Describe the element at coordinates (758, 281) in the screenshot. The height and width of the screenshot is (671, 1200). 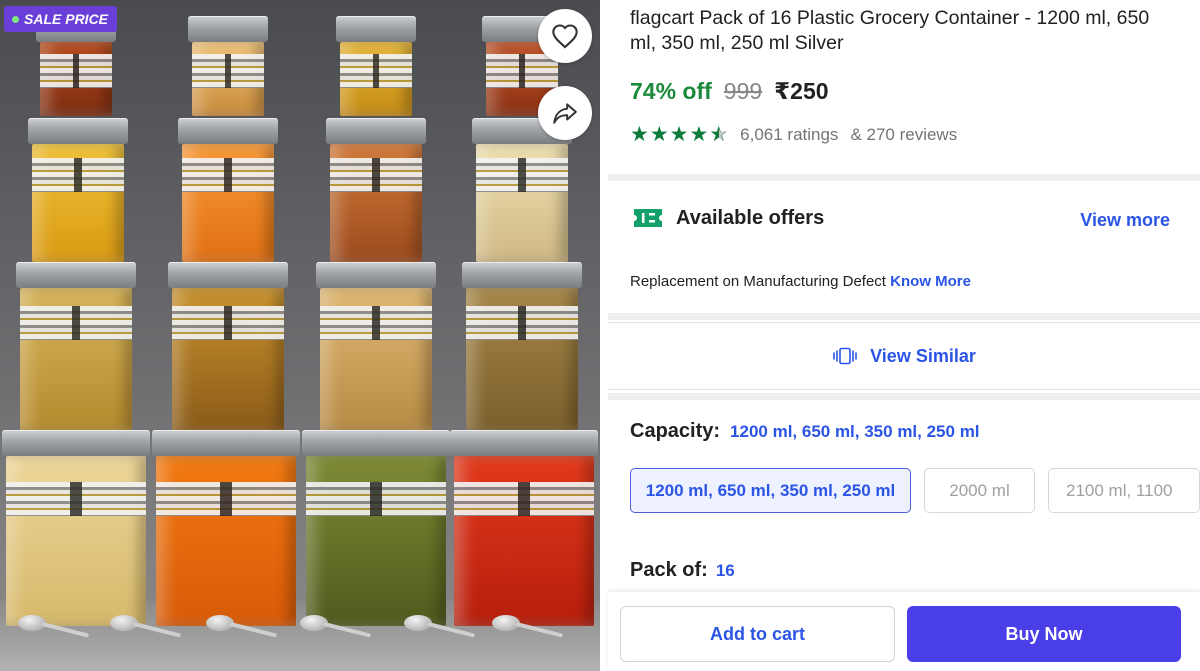
I see `replacement-text: Replacement on Manufacturing Defect` at that location.